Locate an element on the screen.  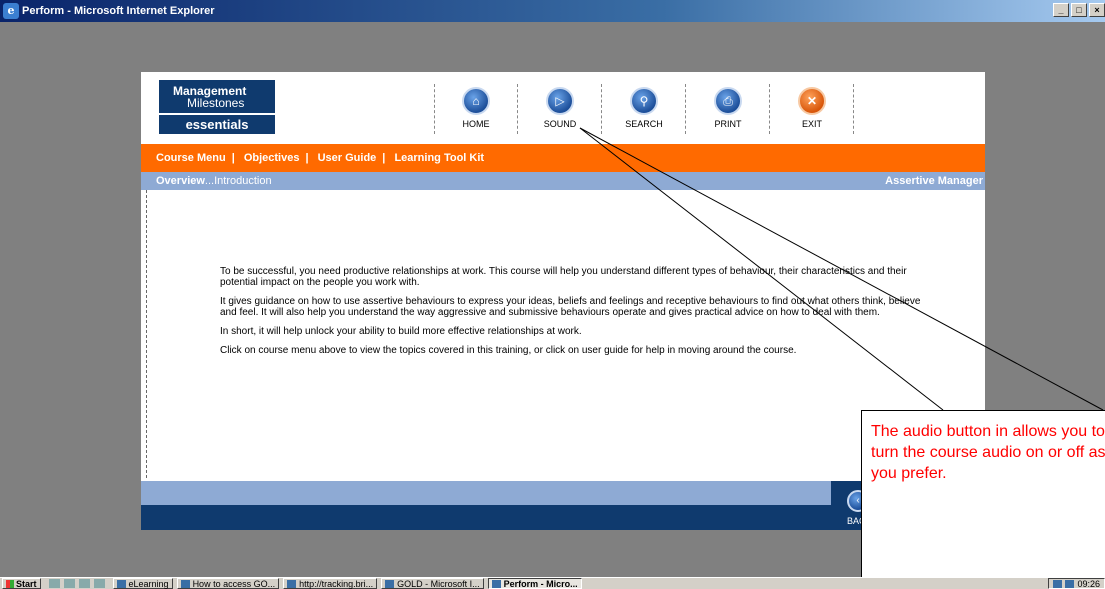
taskbar-item-label: eLearning is located at coordinates (148, 583).